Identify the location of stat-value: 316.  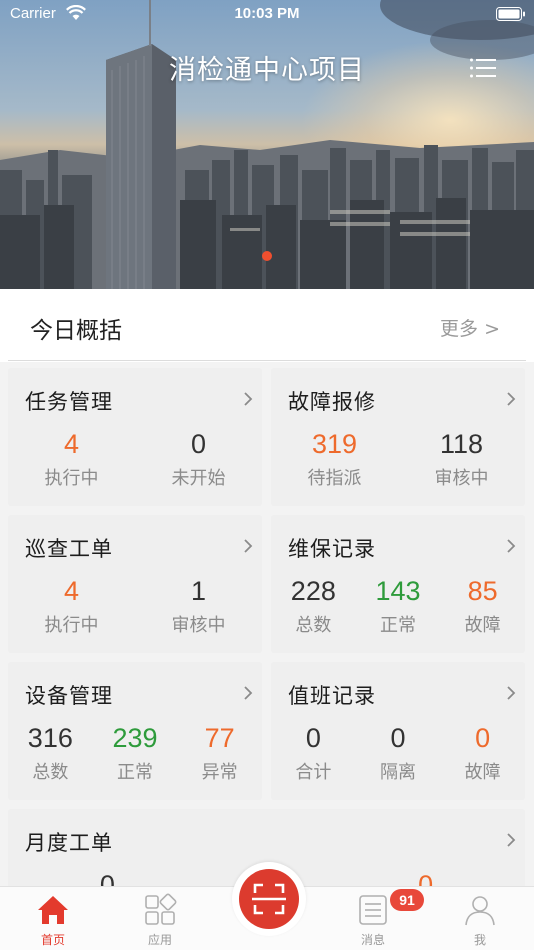
(50, 738).